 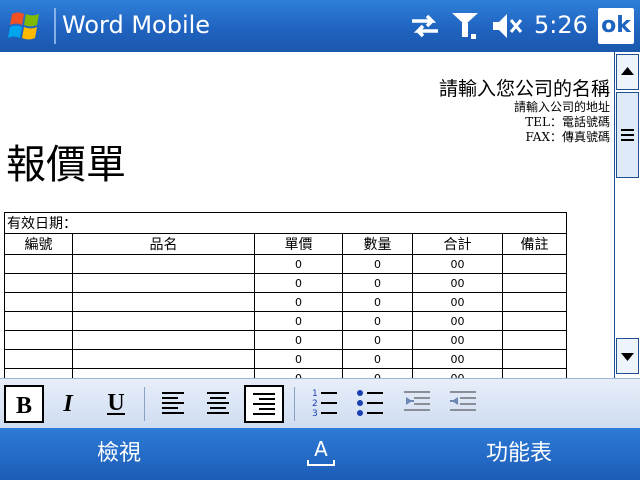 I want to click on valid-date-row: 有效日期：, so click(x=285, y=223).